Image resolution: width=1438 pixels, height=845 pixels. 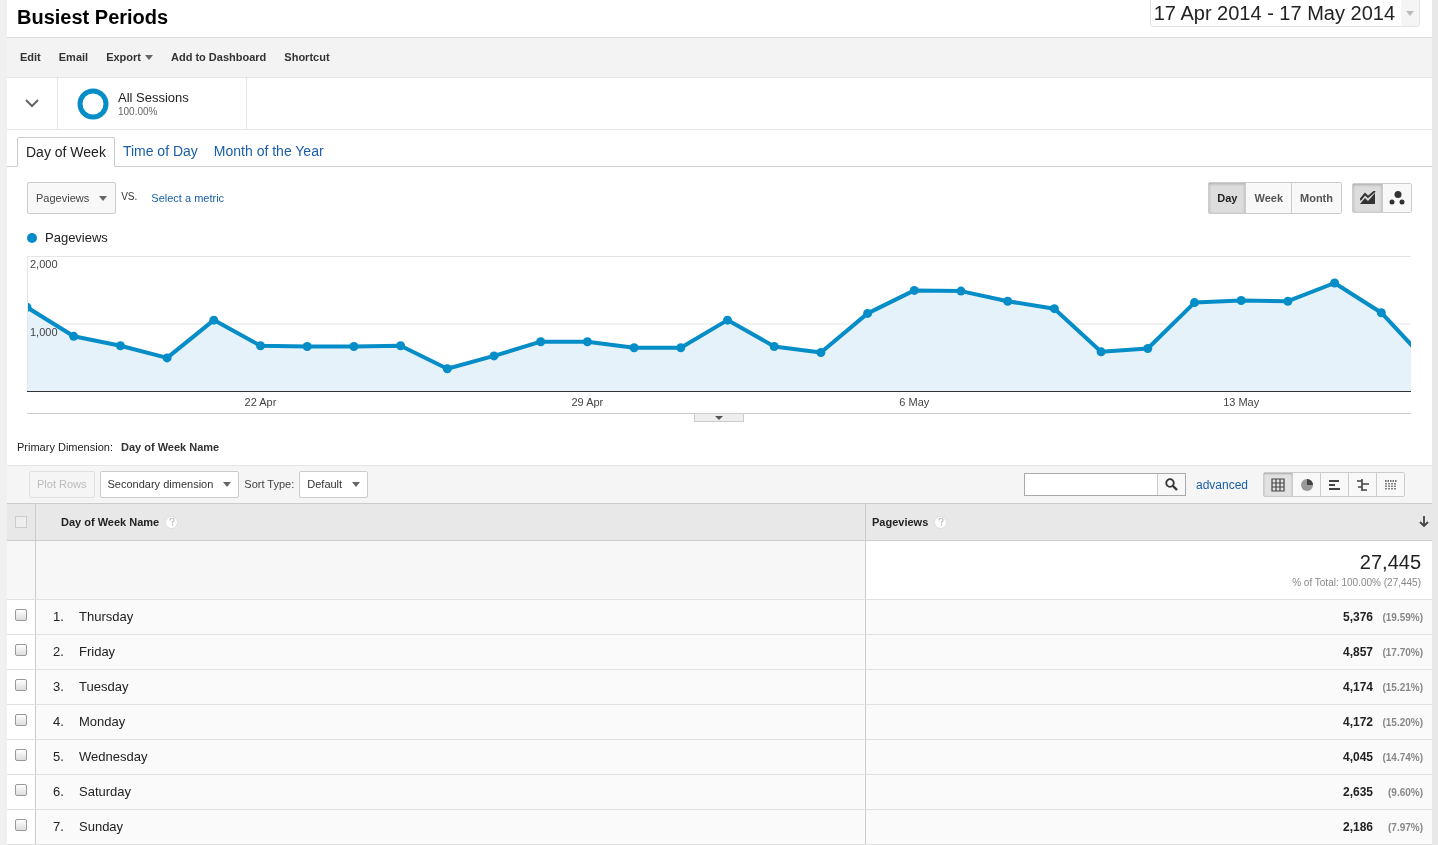 I want to click on row-rank: 1., so click(x=59, y=617).